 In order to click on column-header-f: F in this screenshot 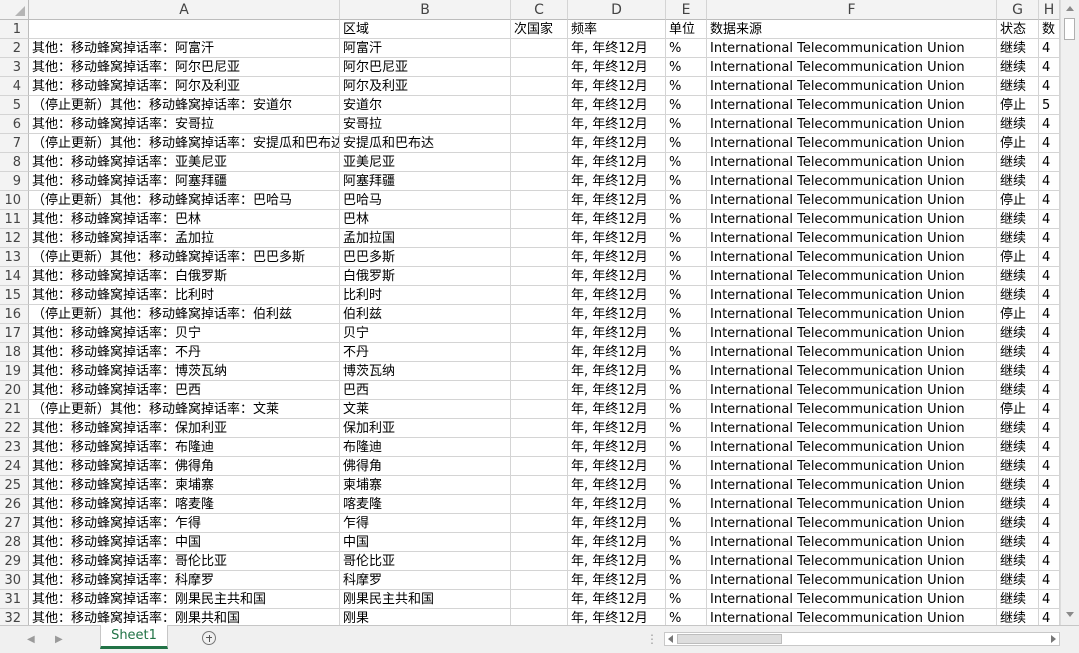, I will do `click(852, 10)`.